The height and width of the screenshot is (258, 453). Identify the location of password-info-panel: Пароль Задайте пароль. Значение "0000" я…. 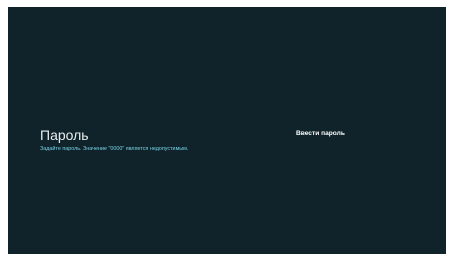
(155, 140).